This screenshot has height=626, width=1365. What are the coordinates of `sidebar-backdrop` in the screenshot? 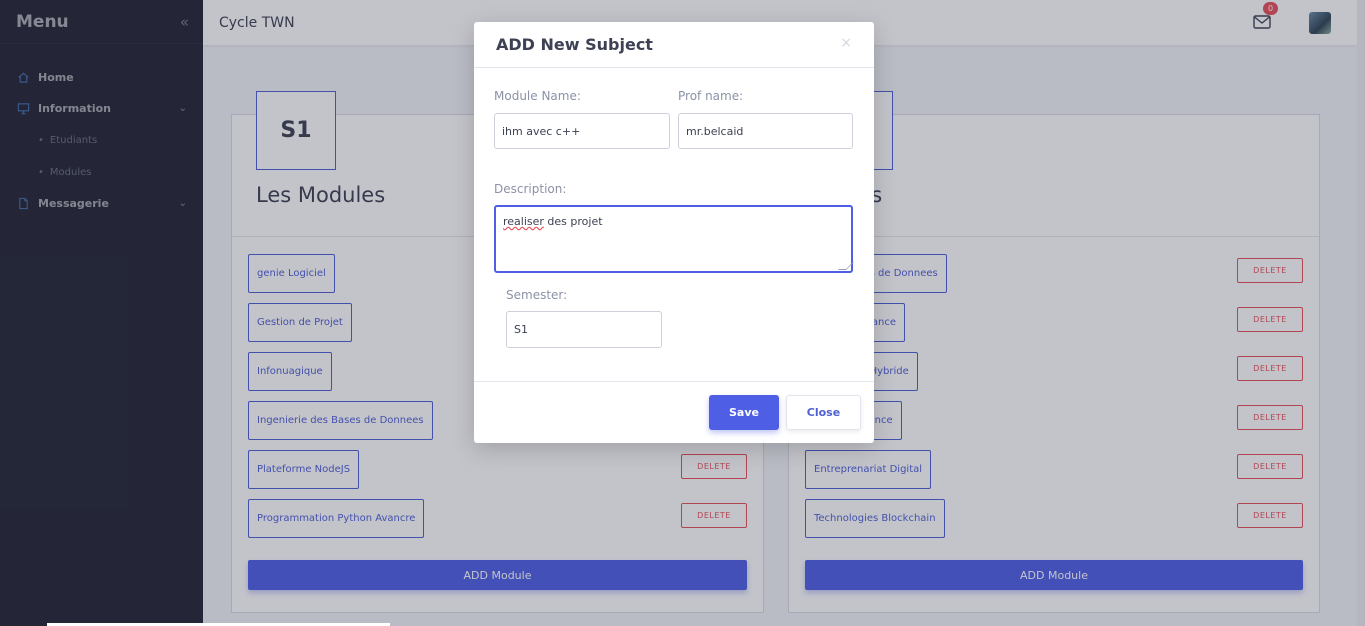 It's located at (101, 313).